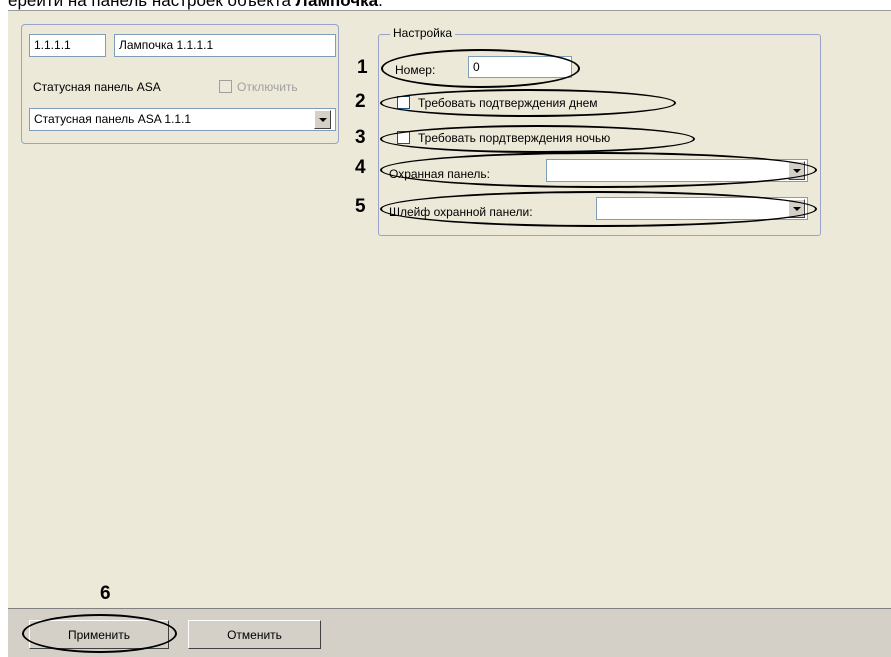  What do you see at coordinates (514, 138) in the screenshot?
I see `confirm-night-label: Требовать пордтверждения ночью` at bounding box center [514, 138].